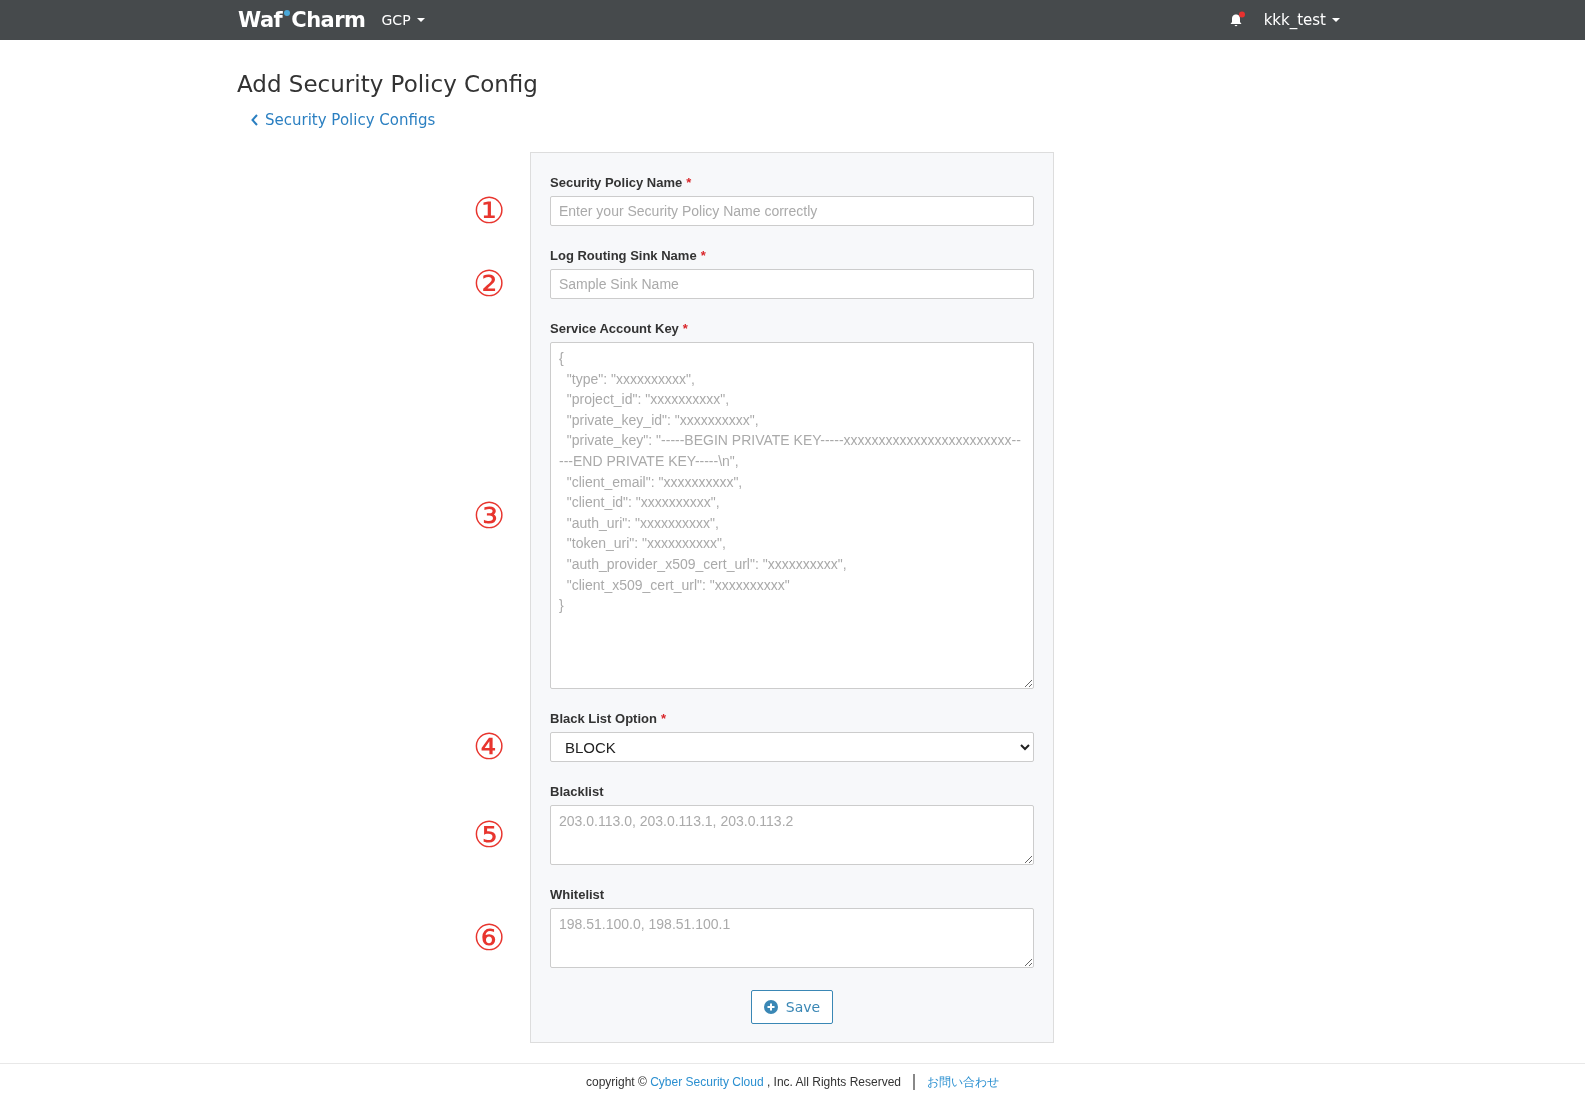  Describe the element at coordinates (489, 515) in the screenshot. I see `step-number: ③` at that location.